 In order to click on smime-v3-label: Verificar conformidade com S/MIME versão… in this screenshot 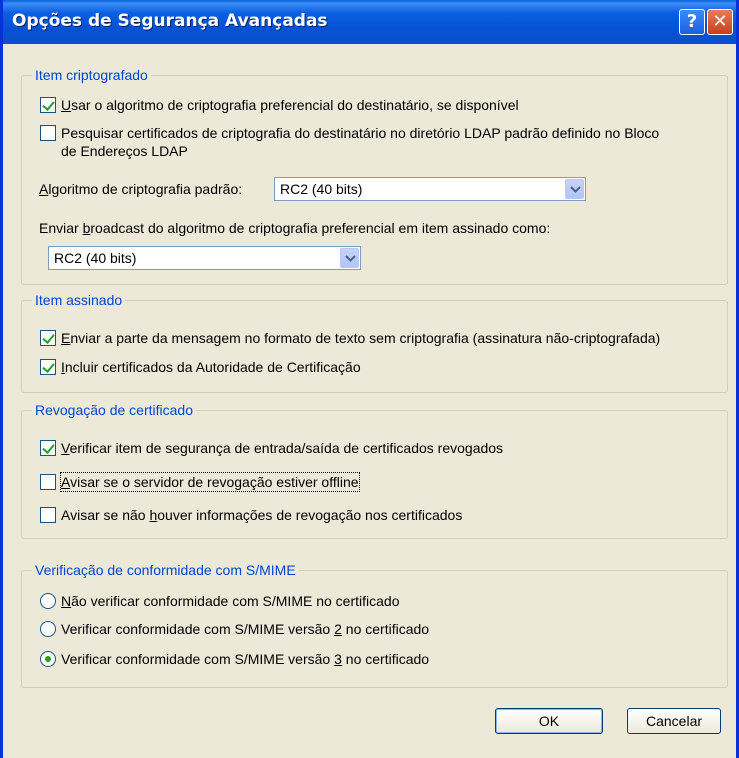, I will do `click(245, 659)`.